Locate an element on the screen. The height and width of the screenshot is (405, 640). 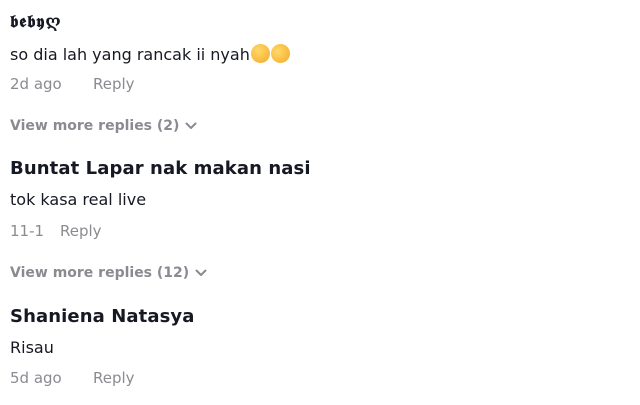
comment-timestamp: 5d ago is located at coordinates (36, 378).